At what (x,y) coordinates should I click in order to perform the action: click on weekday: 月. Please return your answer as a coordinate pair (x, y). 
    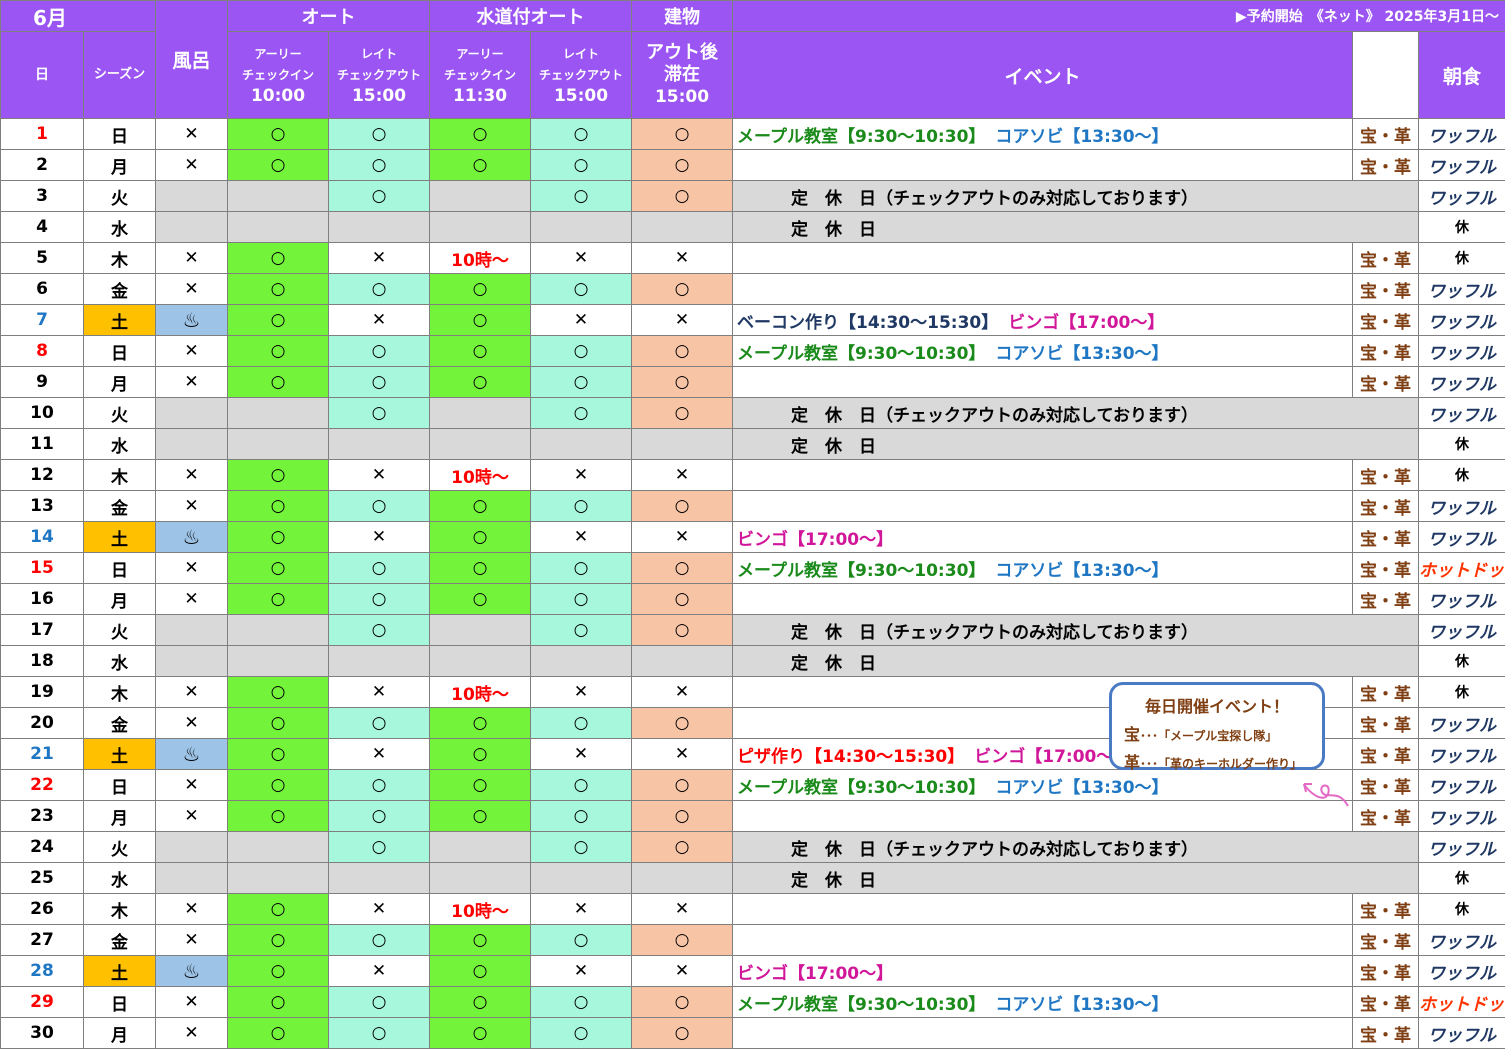
    Looking at the image, I should click on (119, 816).